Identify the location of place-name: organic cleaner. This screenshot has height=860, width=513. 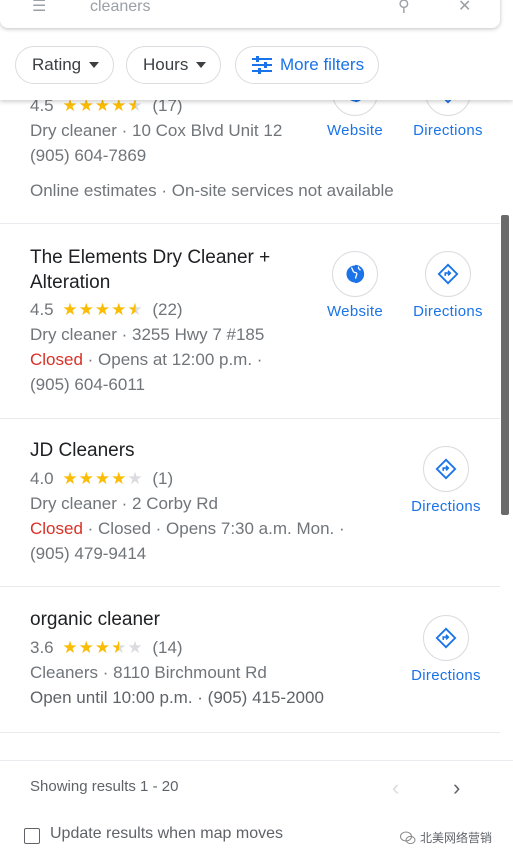
(170, 619).